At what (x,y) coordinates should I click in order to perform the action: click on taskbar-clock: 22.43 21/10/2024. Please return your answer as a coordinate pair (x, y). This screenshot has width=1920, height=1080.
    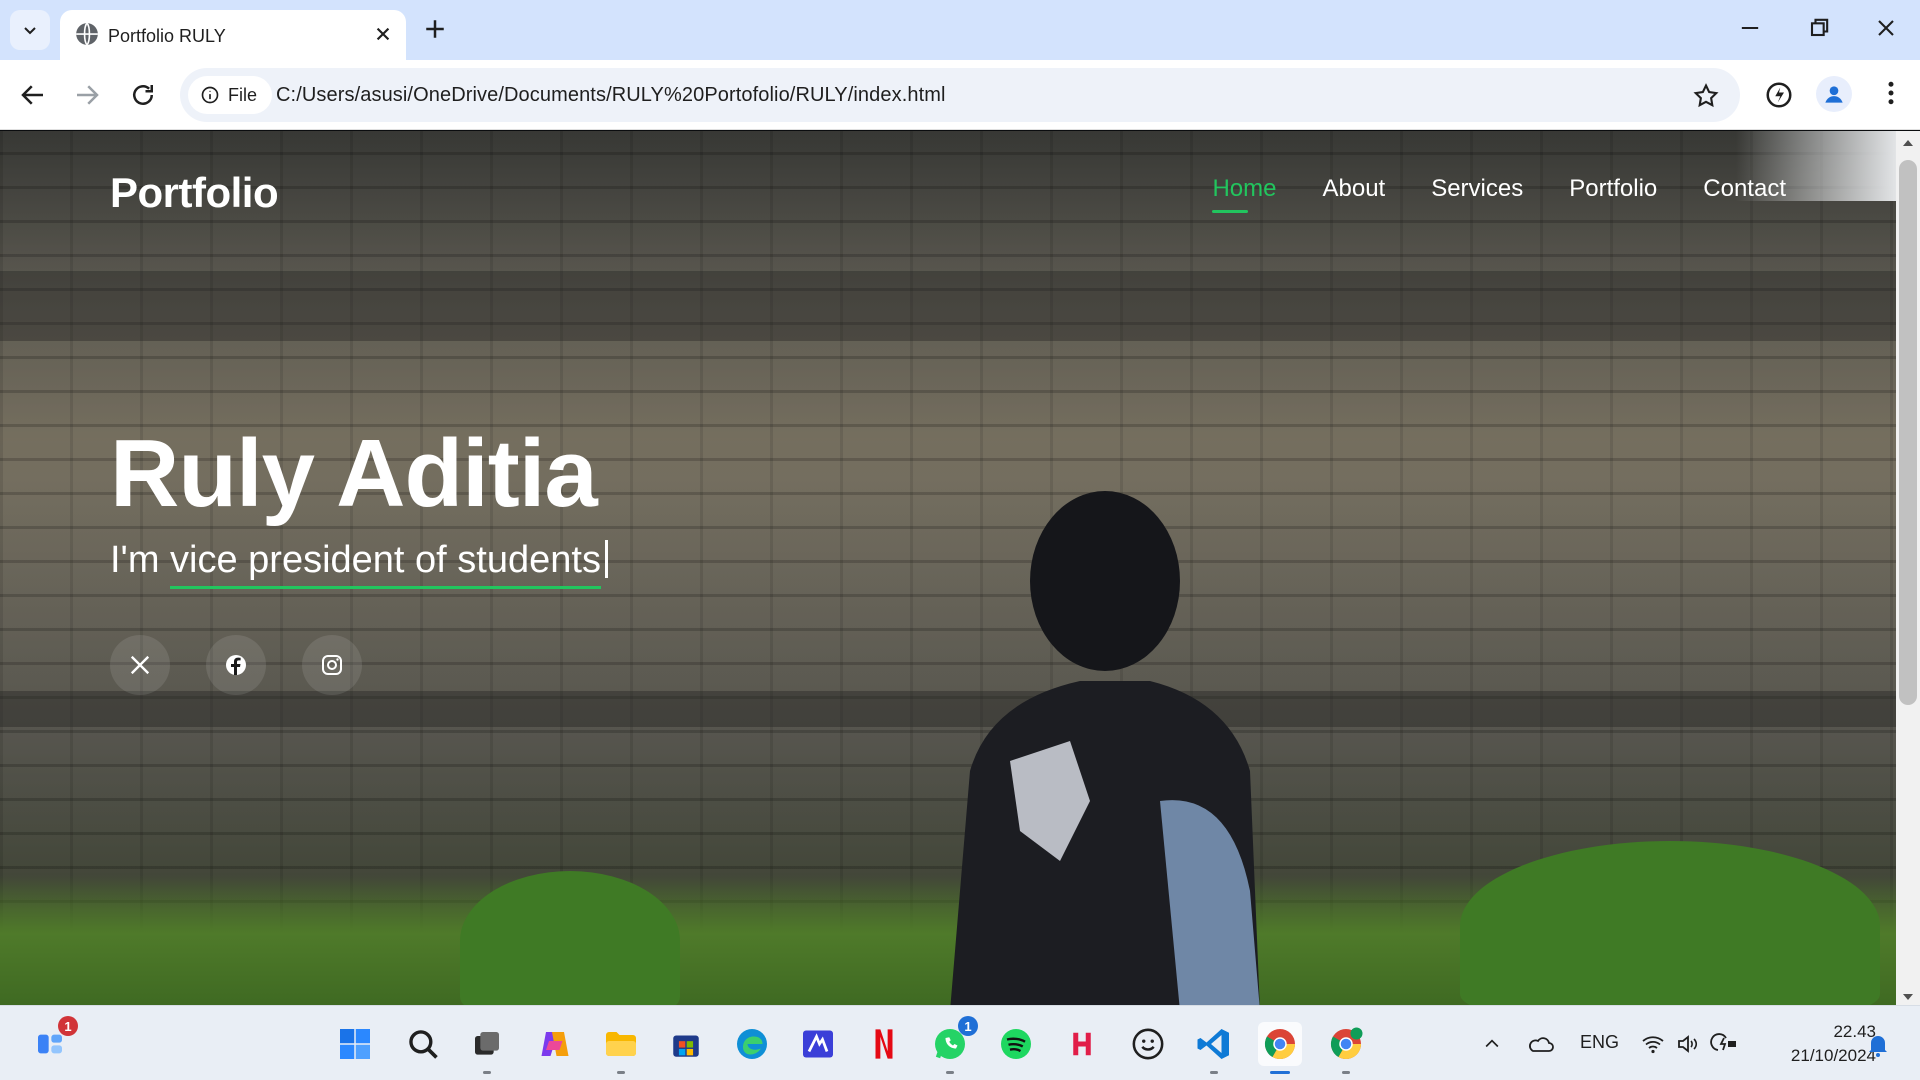
    Looking at the image, I should click on (1818, 1044).